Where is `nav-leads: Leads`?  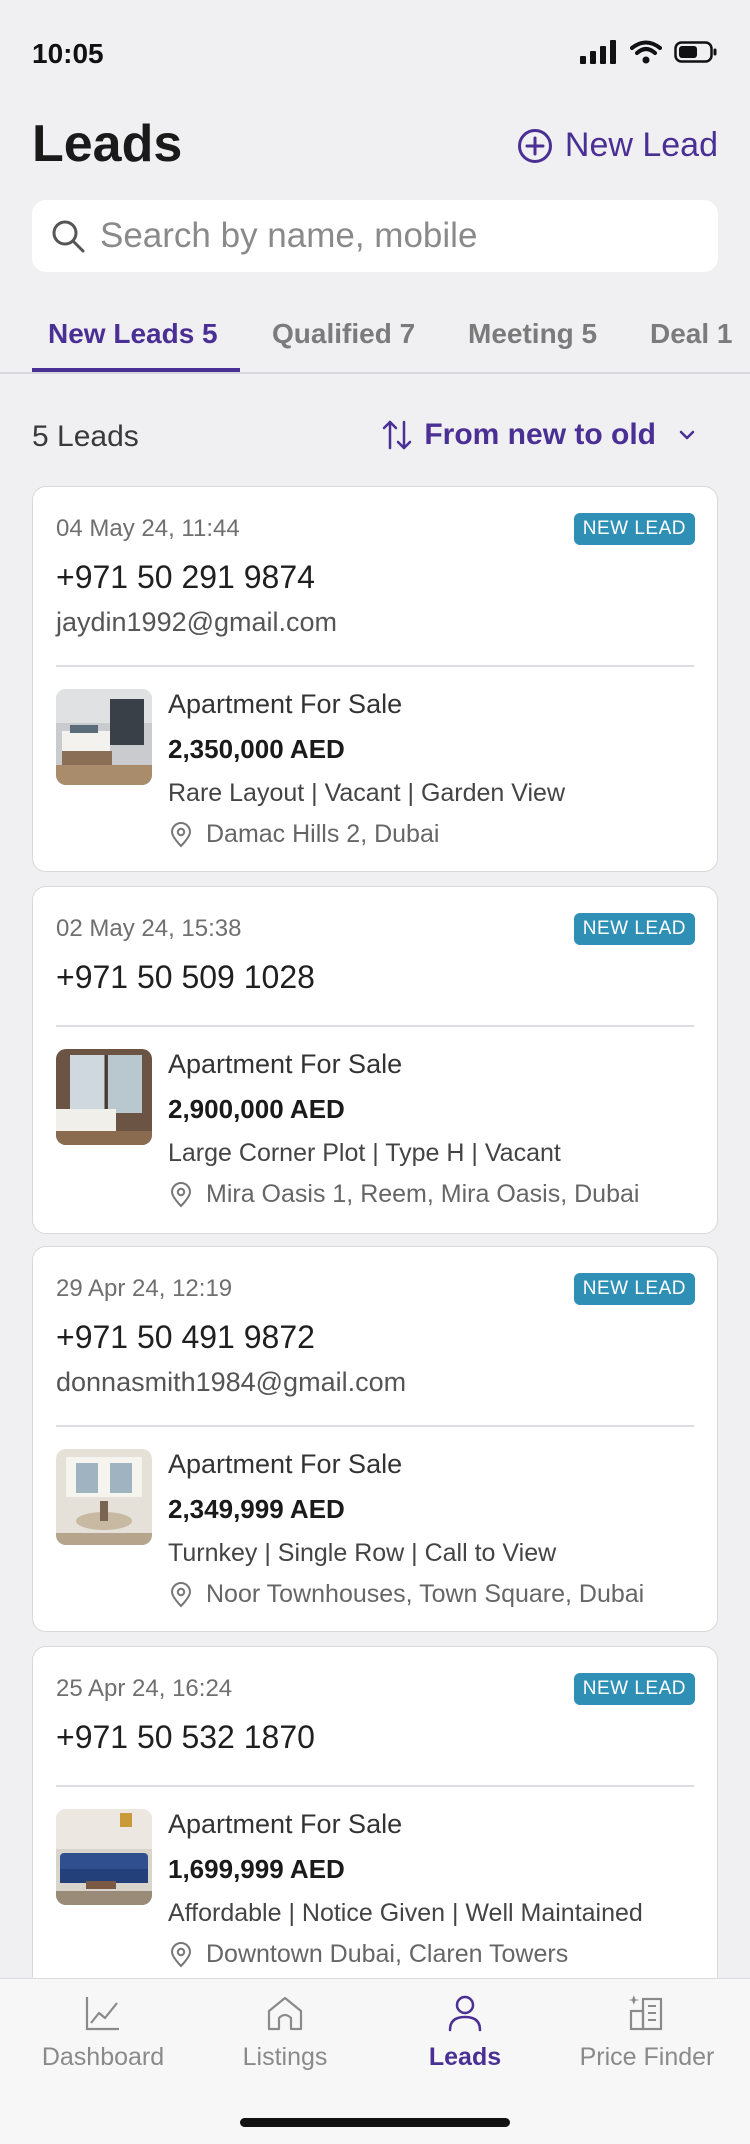 nav-leads: Leads is located at coordinates (465, 2039).